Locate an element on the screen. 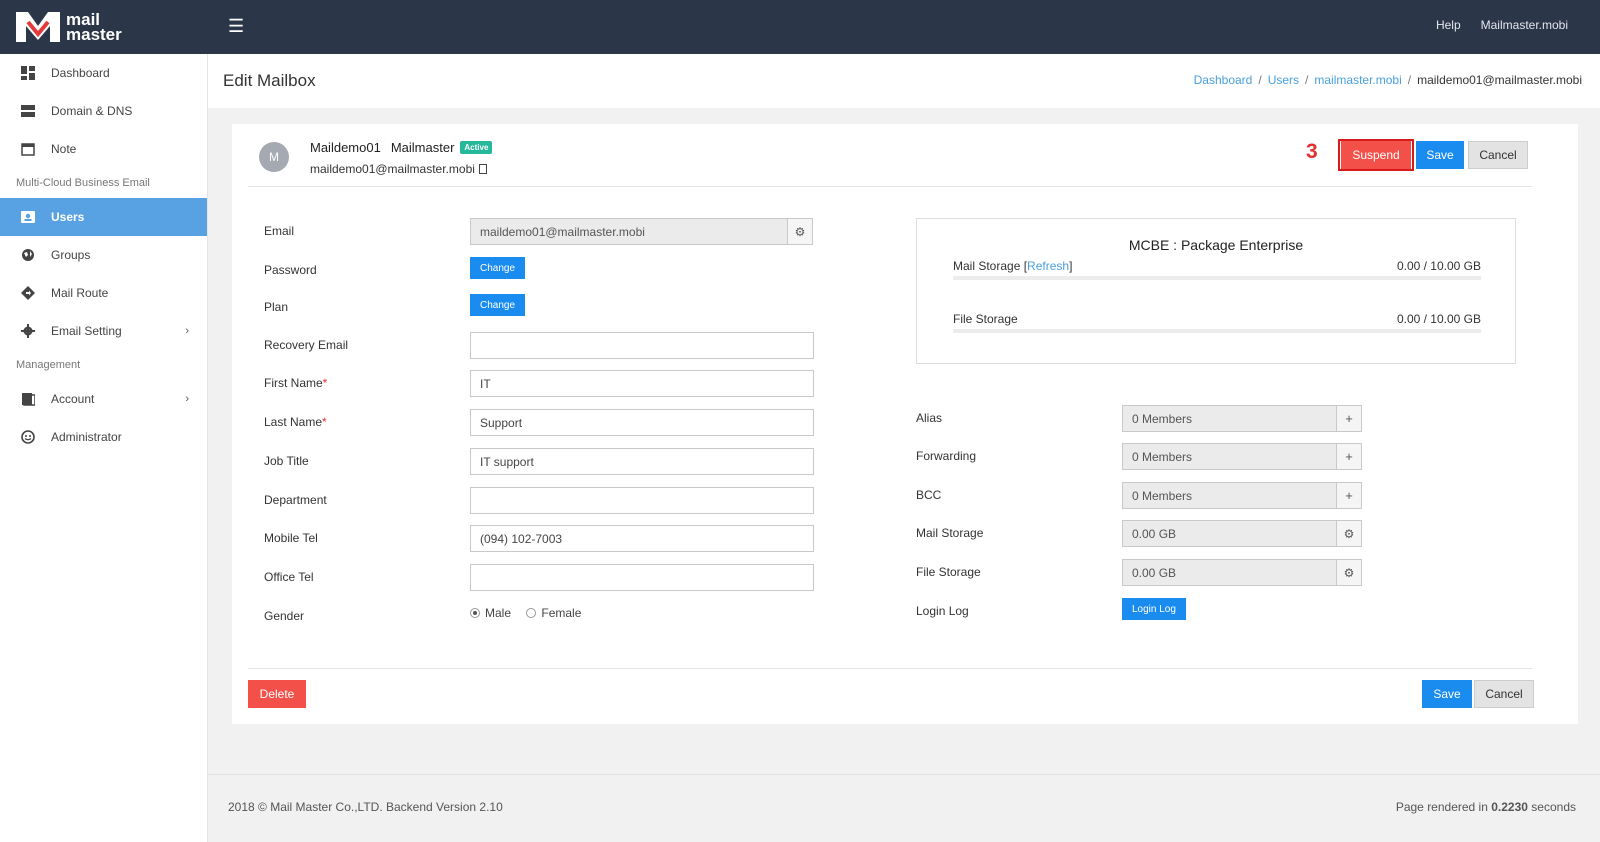  add-bcc-button: + is located at coordinates (1349, 495).